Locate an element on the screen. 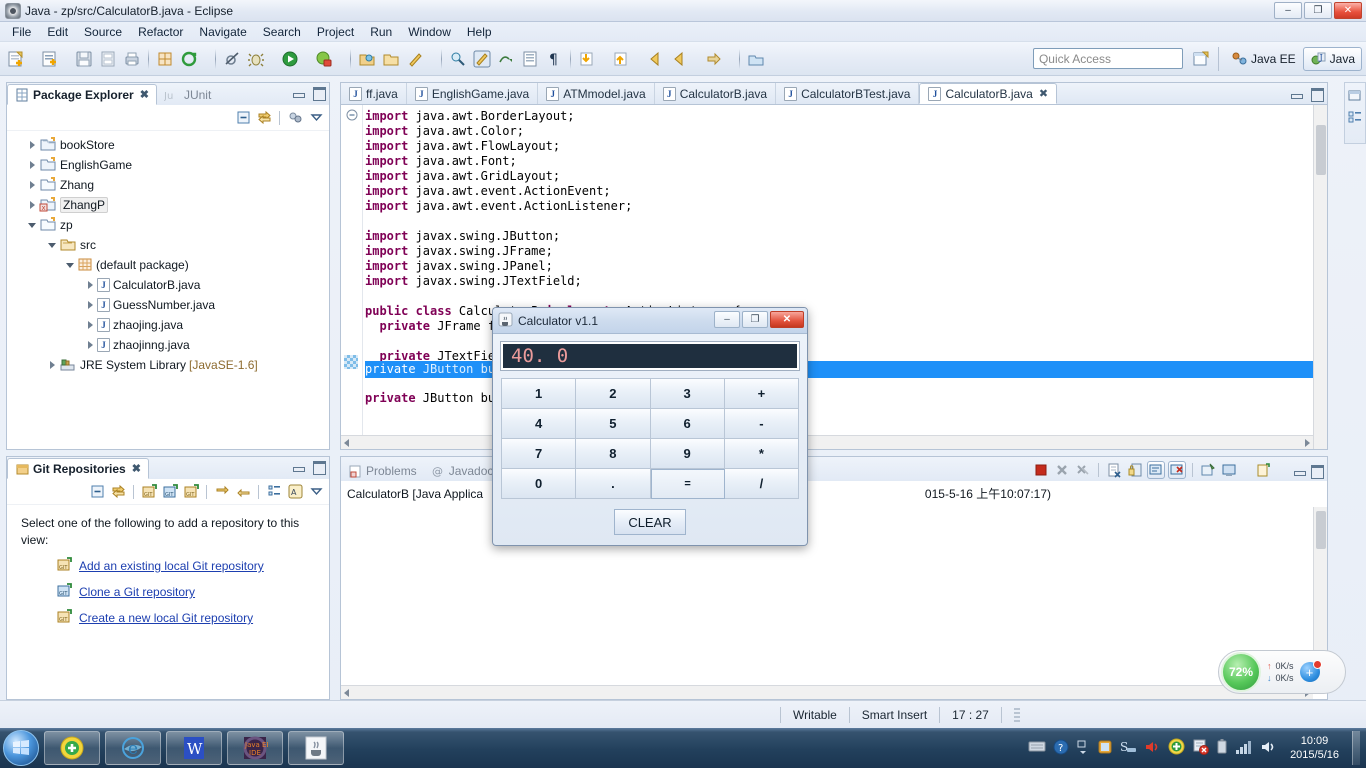 Image resolution: width=1366 pixels, height=768 pixels. tree-item-zhaojing-java: J zhaojing.java is located at coordinates (170, 325).